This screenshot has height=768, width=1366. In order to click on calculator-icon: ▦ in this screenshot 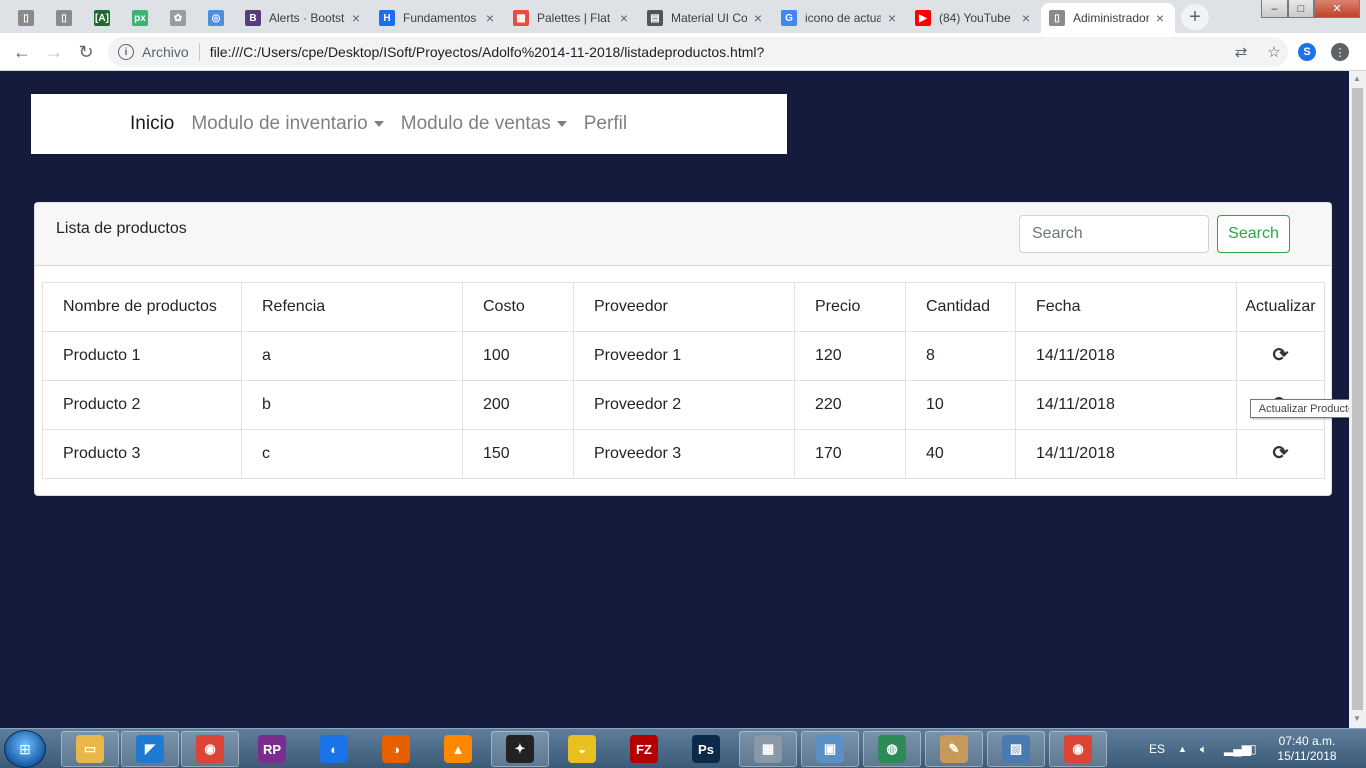, I will do `click(768, 749)`.